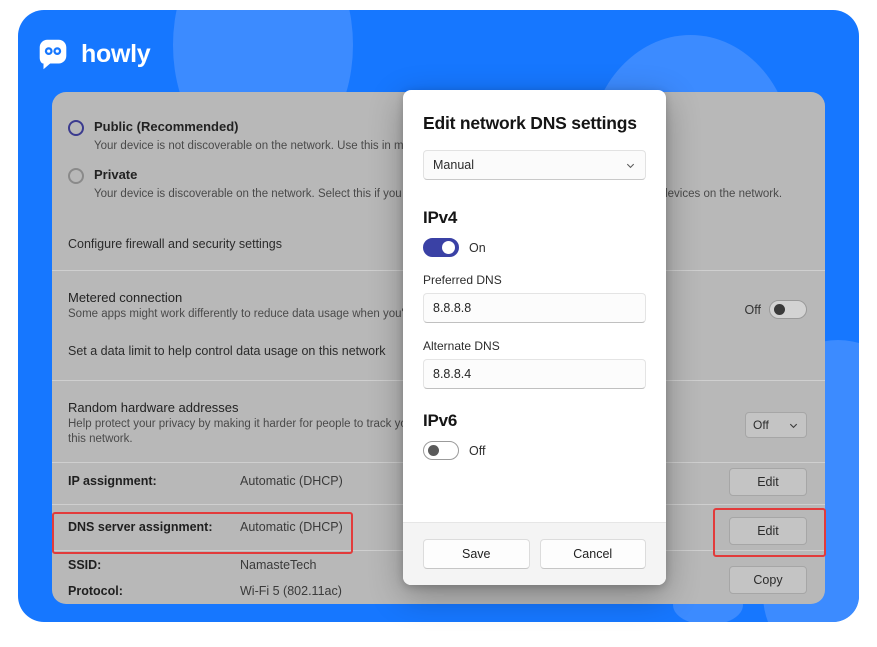  What do you see at coordinates (761, 425) in the screenshot?
I see `random-hw-dropdown-value: Off` at bounding box center [761, 425].